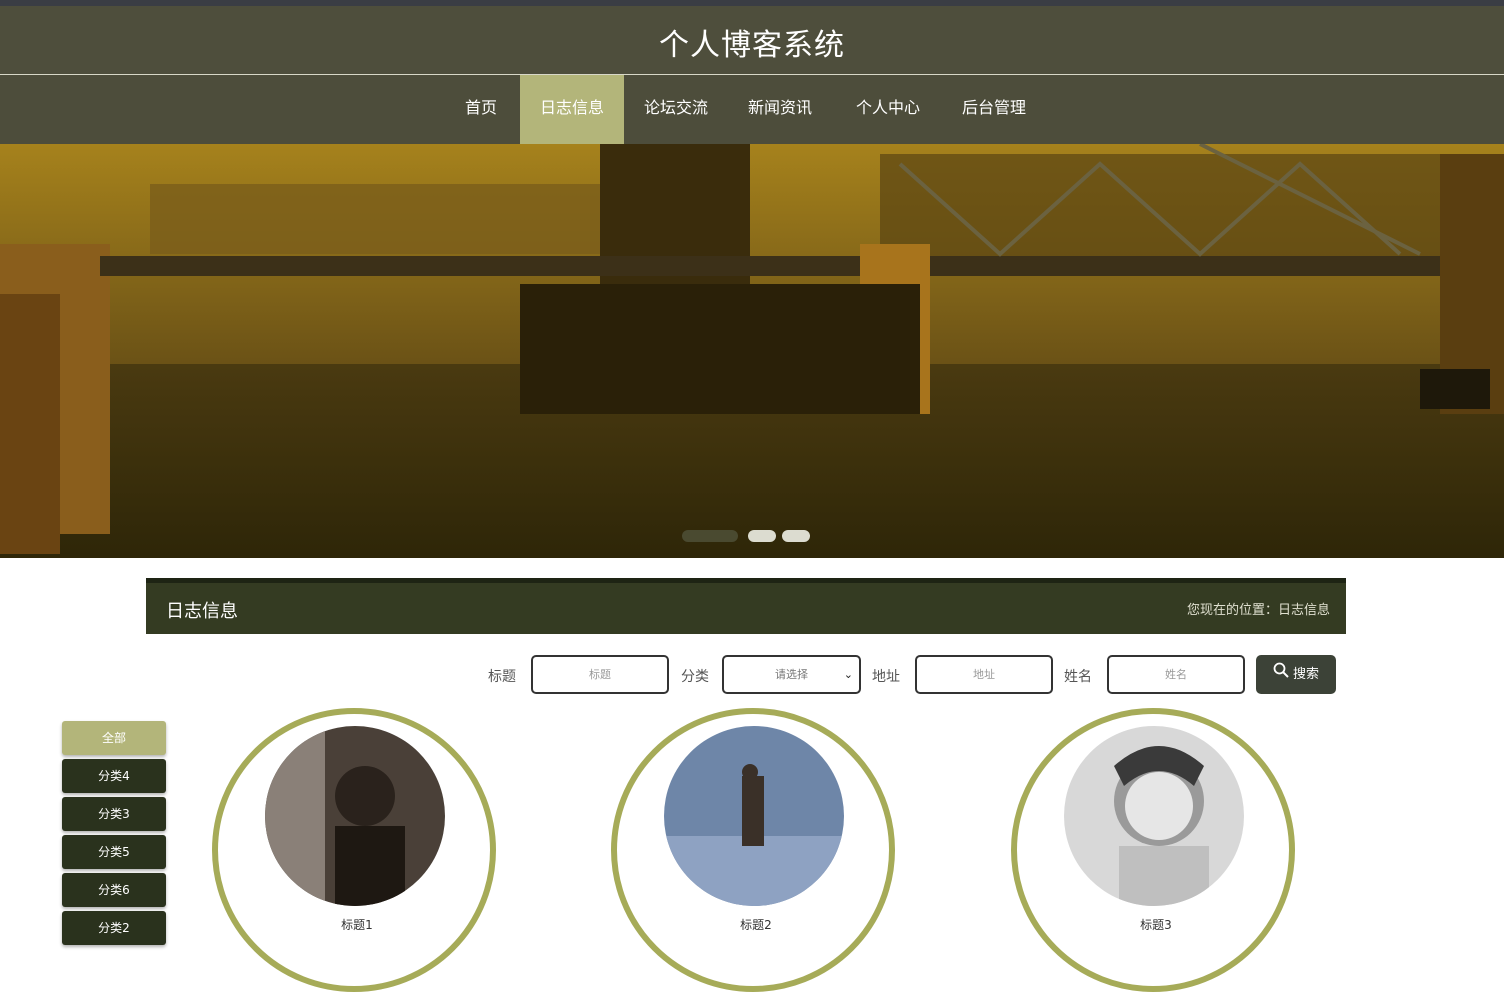  What do you see at coordinates (746, 606) in the screenshot?
I see `section-header: 日志信息 您现在的位置：日志信息` at bounding box center [746, 606].